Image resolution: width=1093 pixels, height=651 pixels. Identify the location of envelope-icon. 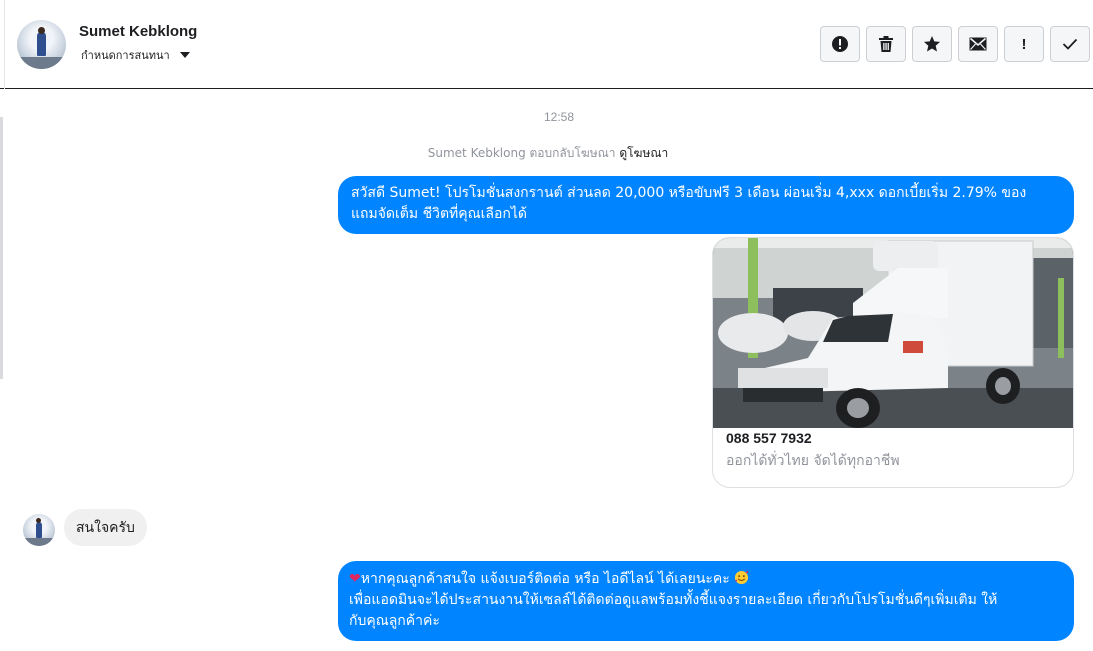
(978, 44).